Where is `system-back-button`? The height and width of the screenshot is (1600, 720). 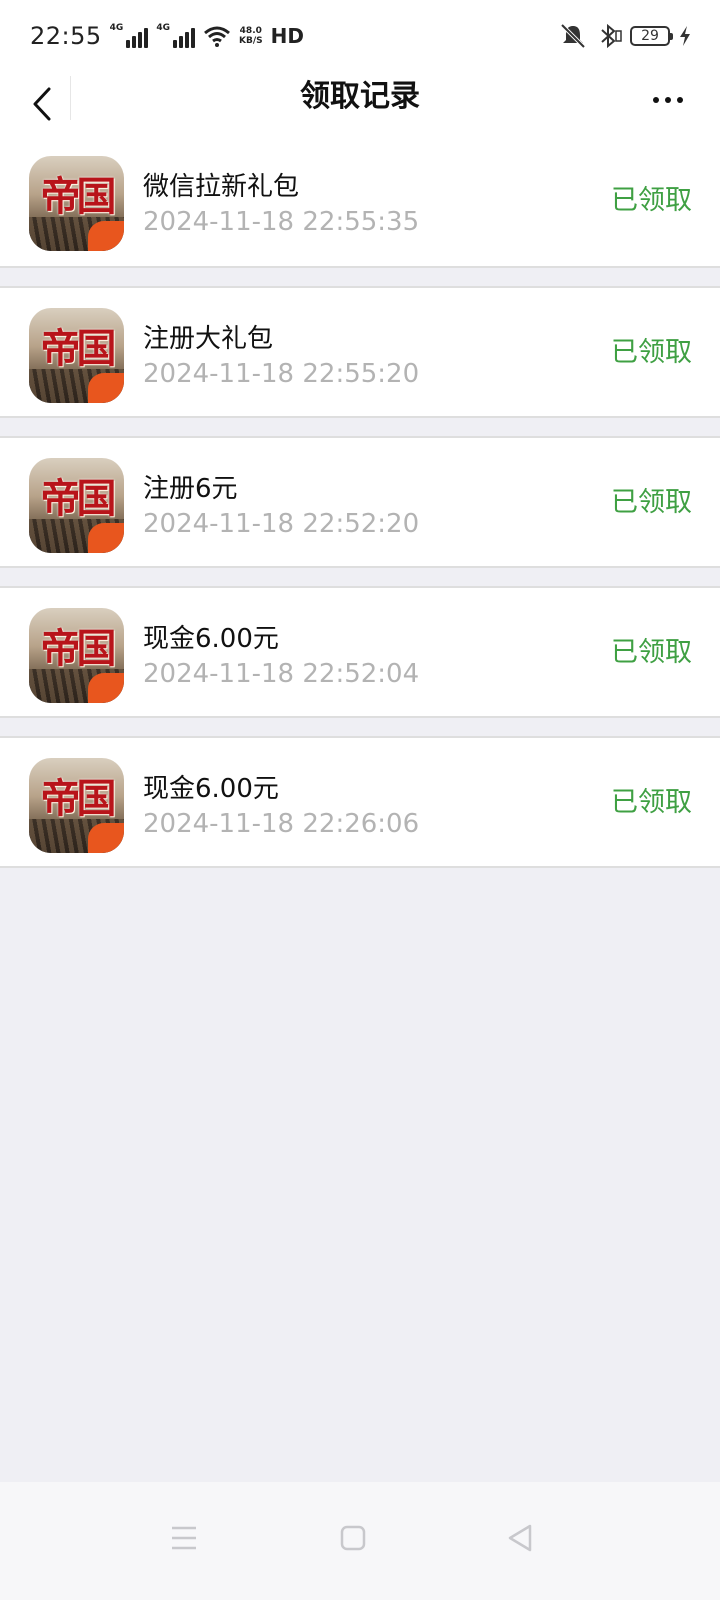 system-back-button is located at coordinates (520, 1538).